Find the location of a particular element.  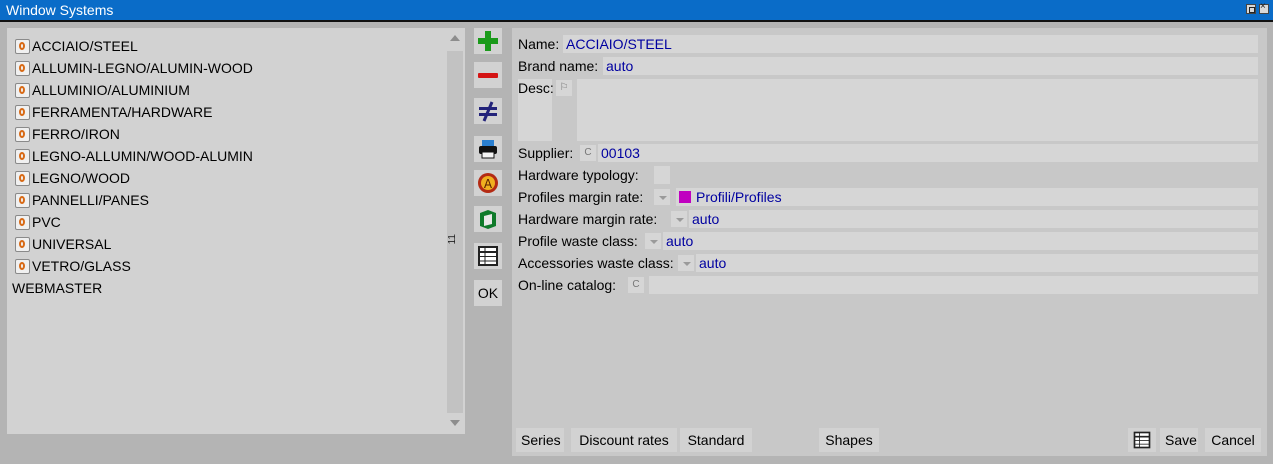

online-catalog-row: On-line catalog: C is located at coordinates (890, 285).